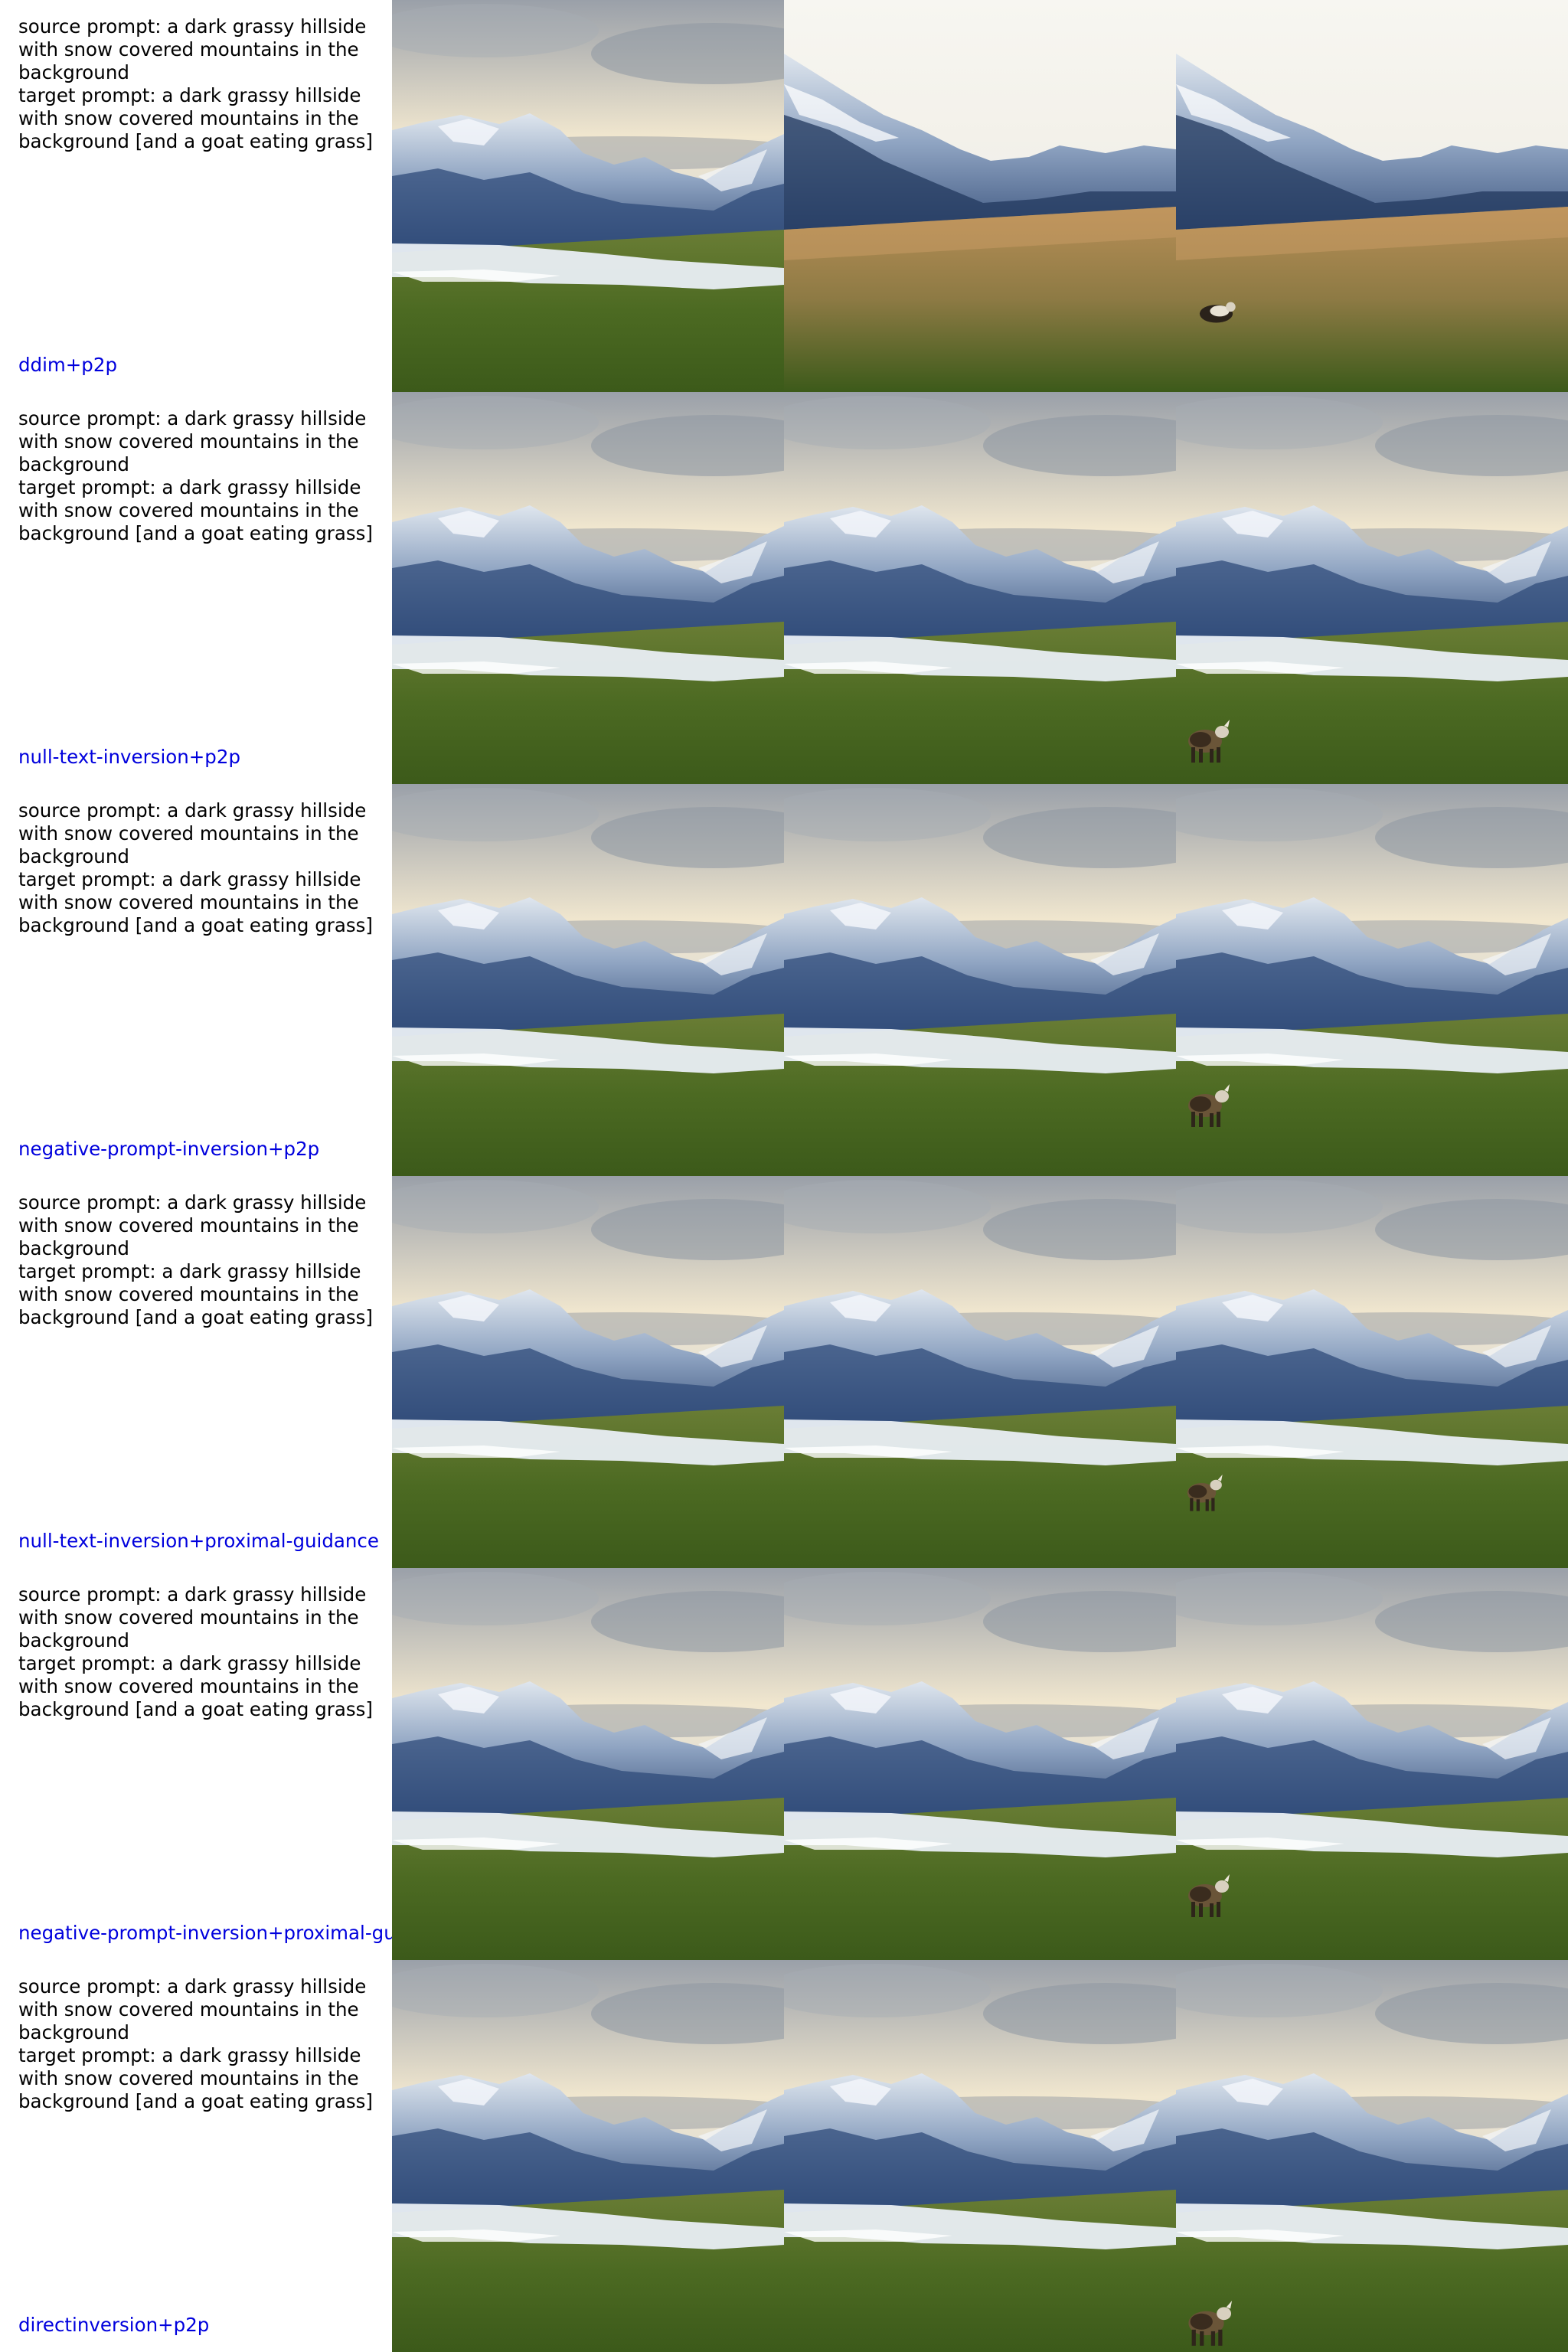 The width and height of the screenshot is (1568, 2352). I want to click on method-label: ddim+p2p, so click(67, 365).